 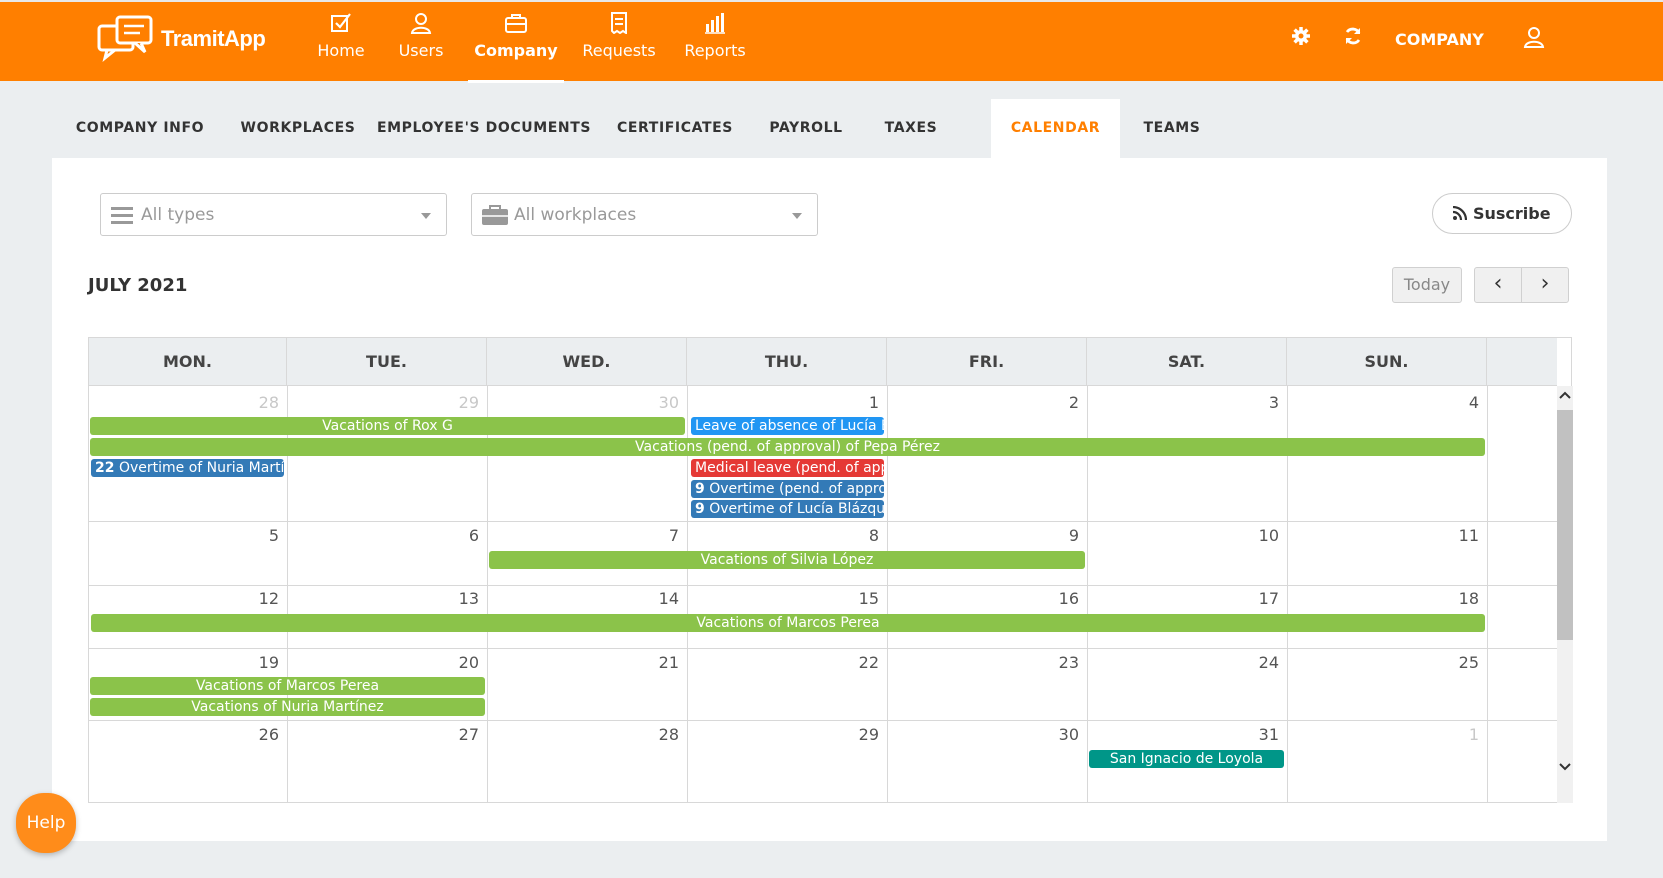 I want to click on nav-reports-label: Reports, so click(x=715, y=50).